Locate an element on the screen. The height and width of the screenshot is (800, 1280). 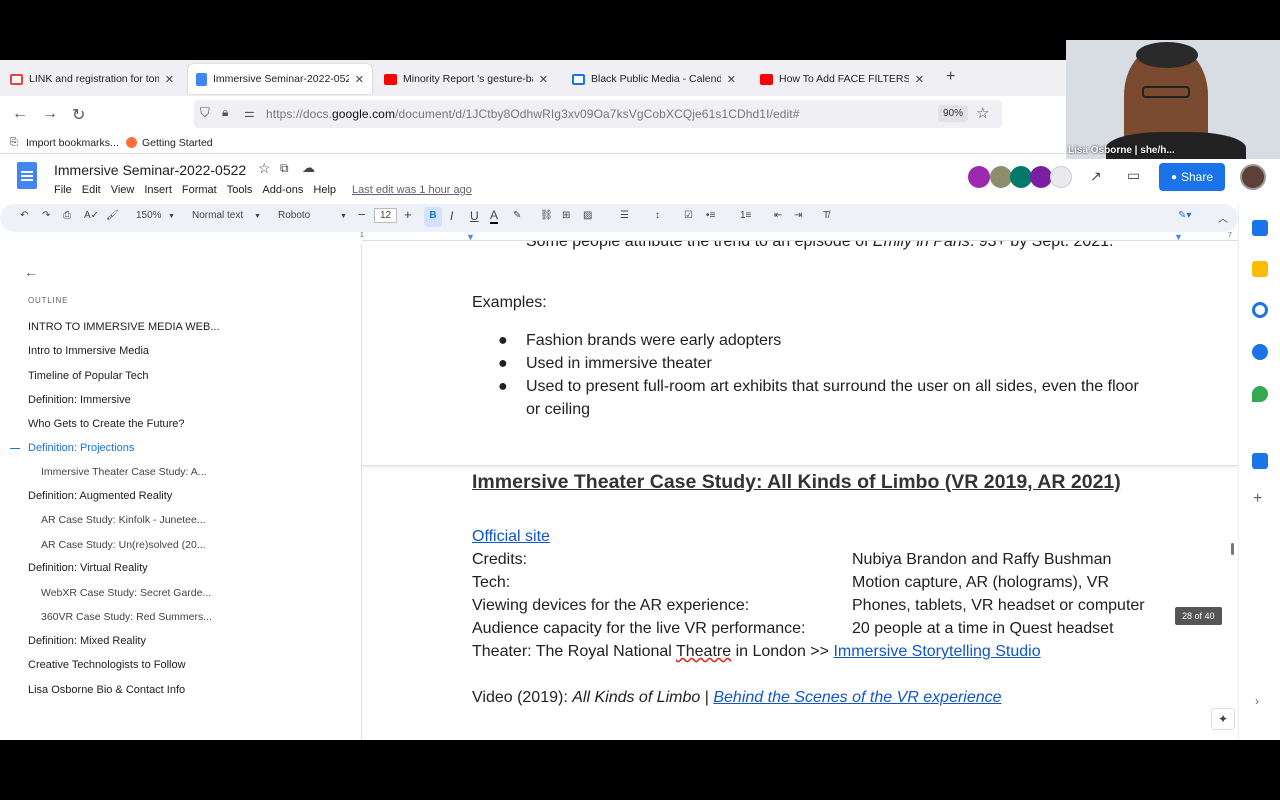
document-title: Immersive Seminar-2022-0522 is located at coordinates (150, 170).